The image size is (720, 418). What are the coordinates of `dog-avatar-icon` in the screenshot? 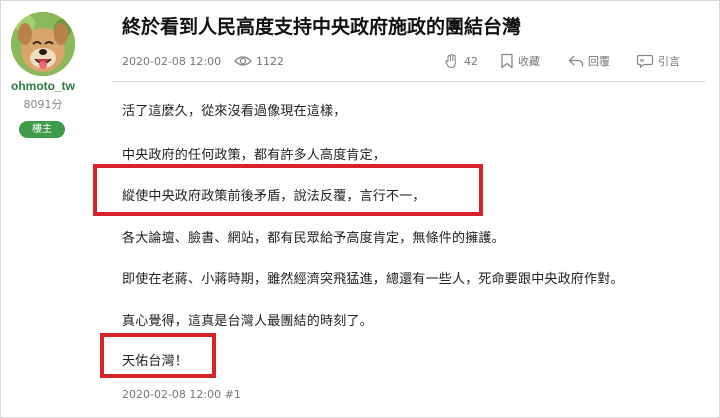 It's located at (43, 44).